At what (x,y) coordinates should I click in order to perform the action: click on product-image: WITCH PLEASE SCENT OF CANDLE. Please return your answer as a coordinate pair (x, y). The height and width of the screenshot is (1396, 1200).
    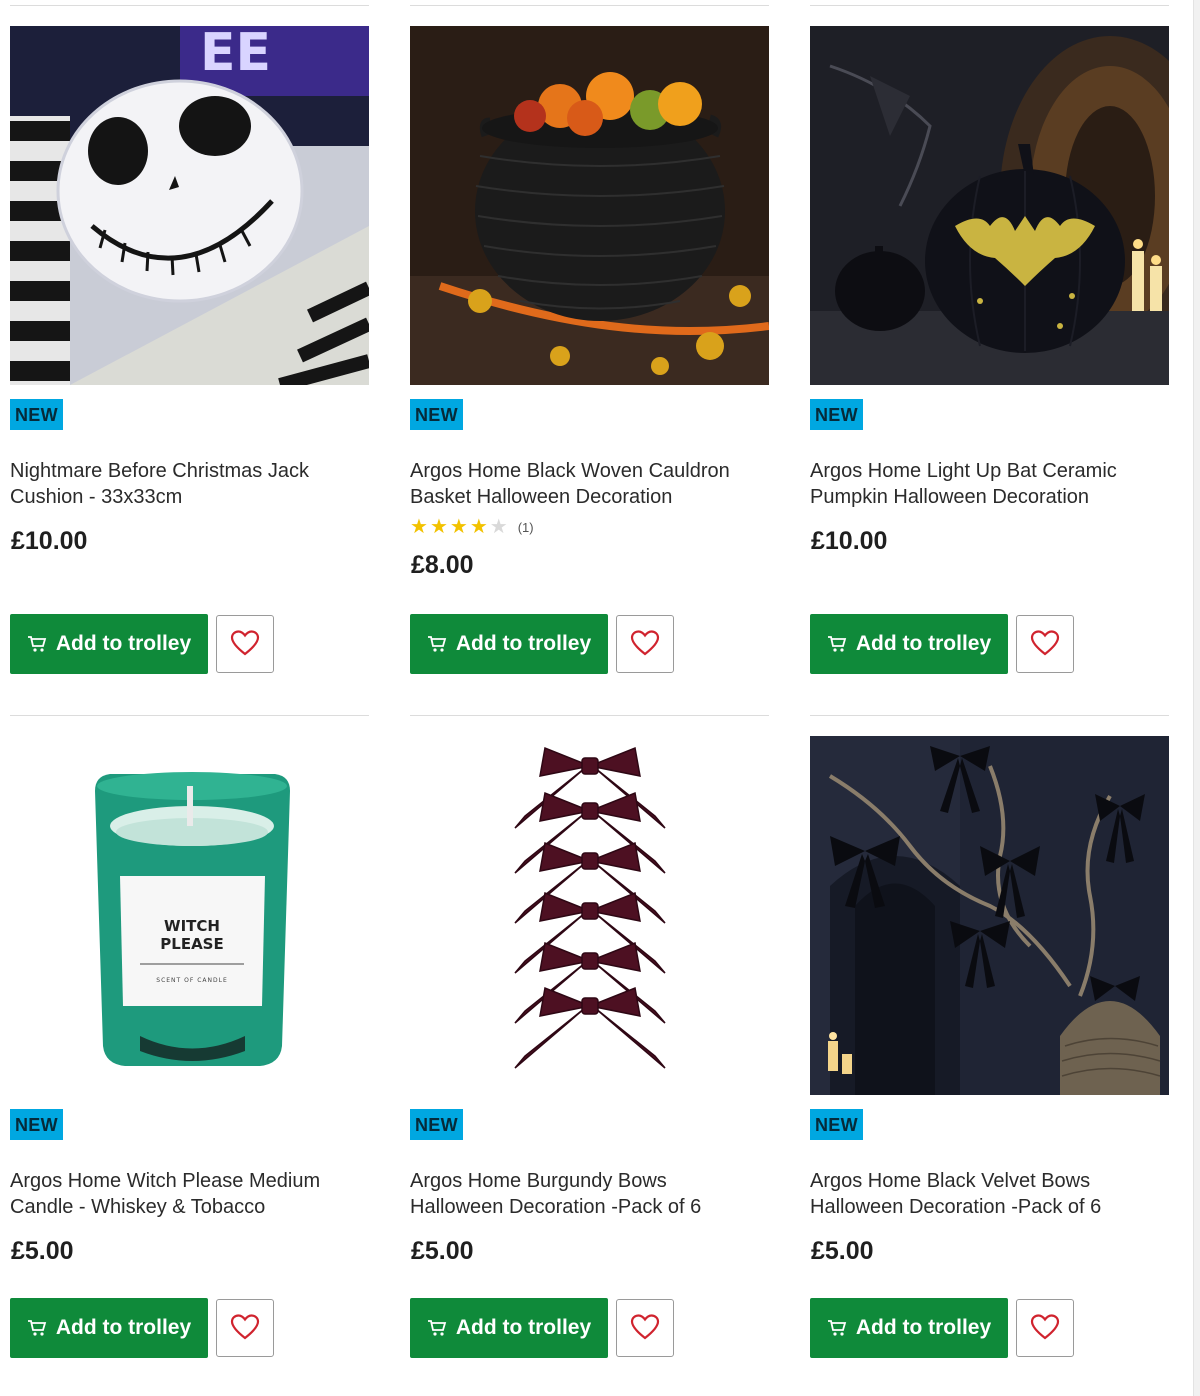
    Looking at the image, I should click on (189, 915).